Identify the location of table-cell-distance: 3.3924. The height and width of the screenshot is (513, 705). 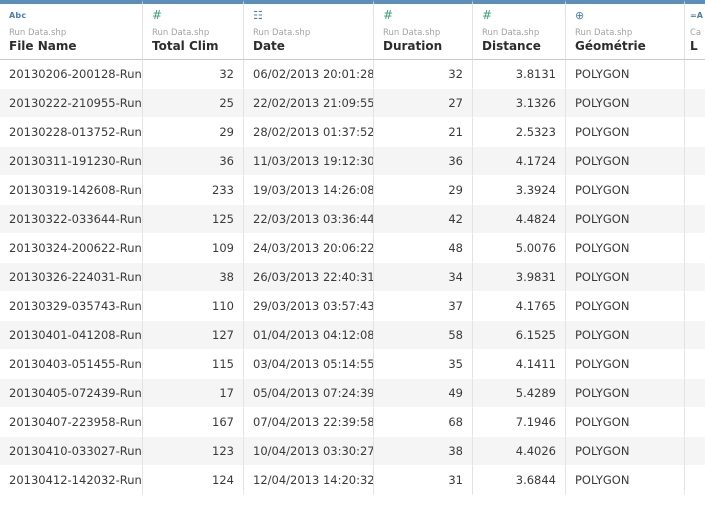
(519, 190).